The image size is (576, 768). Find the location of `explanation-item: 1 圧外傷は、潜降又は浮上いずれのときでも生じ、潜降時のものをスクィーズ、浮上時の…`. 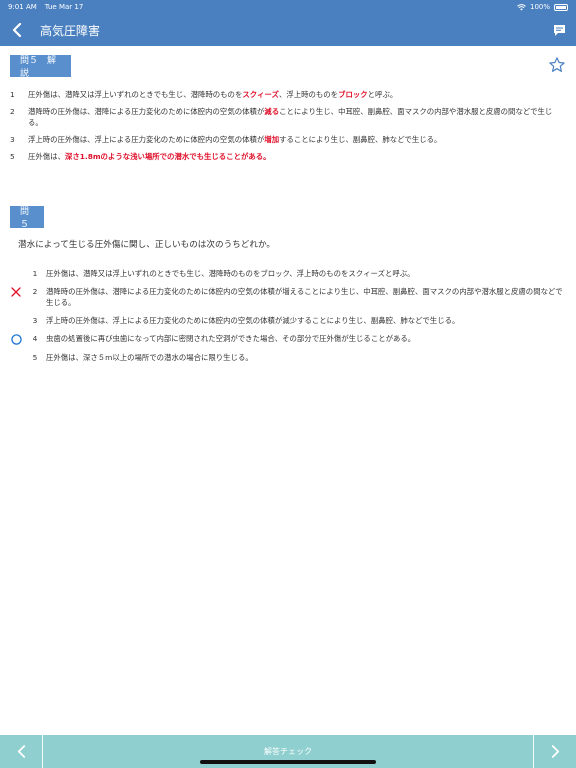

explanation-item: 1 圧外傷は、潜降又は浮上いずれのときでも生じ、潜降時のものをスクィーズ、浮上時の… is located at coordinates (288, 94).